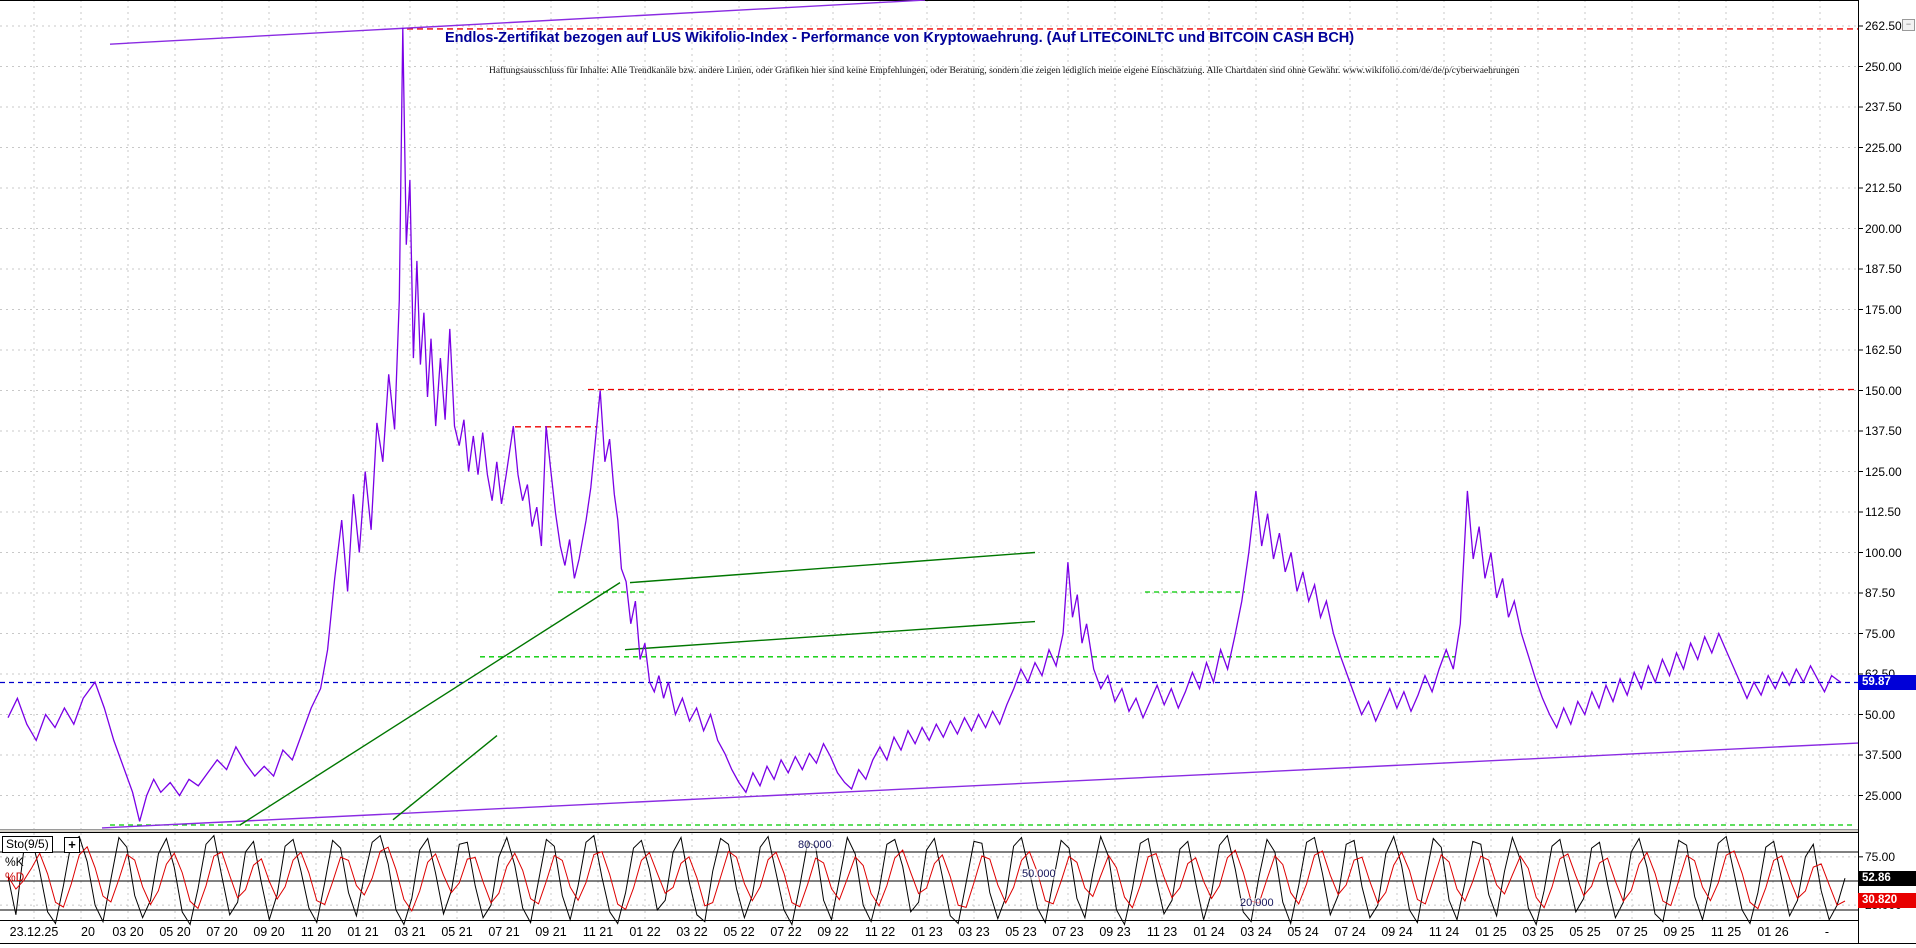 The image size is (1916, 948). What do you see at coordinates (739, 932) in the screenshot?
I see `x-axis-label: 05 22` at bounding box center [739, 932].